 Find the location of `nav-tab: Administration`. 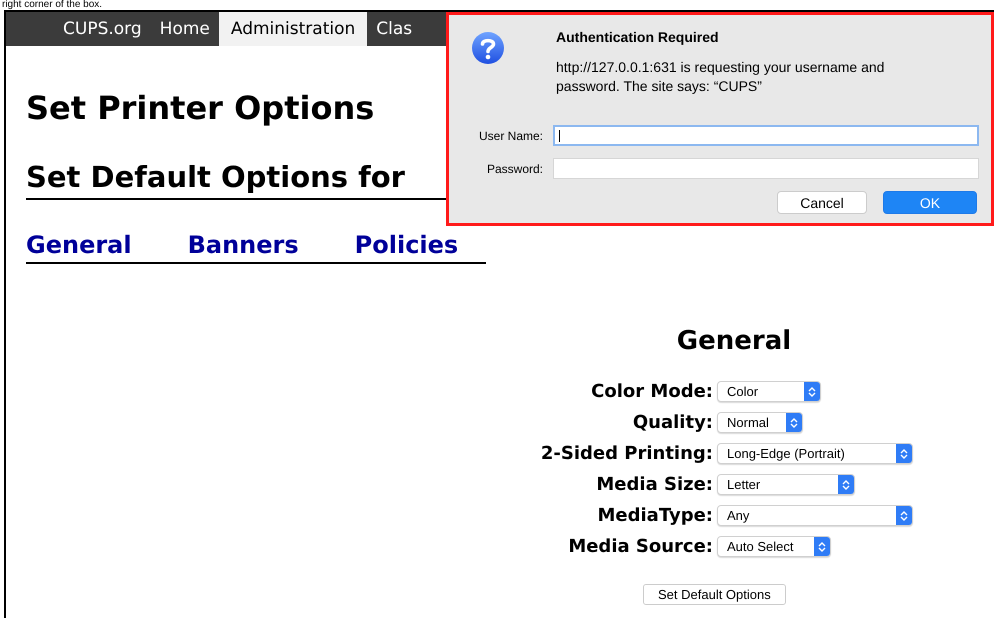

nav-tab: Administration is located at coordinates (293, 29).